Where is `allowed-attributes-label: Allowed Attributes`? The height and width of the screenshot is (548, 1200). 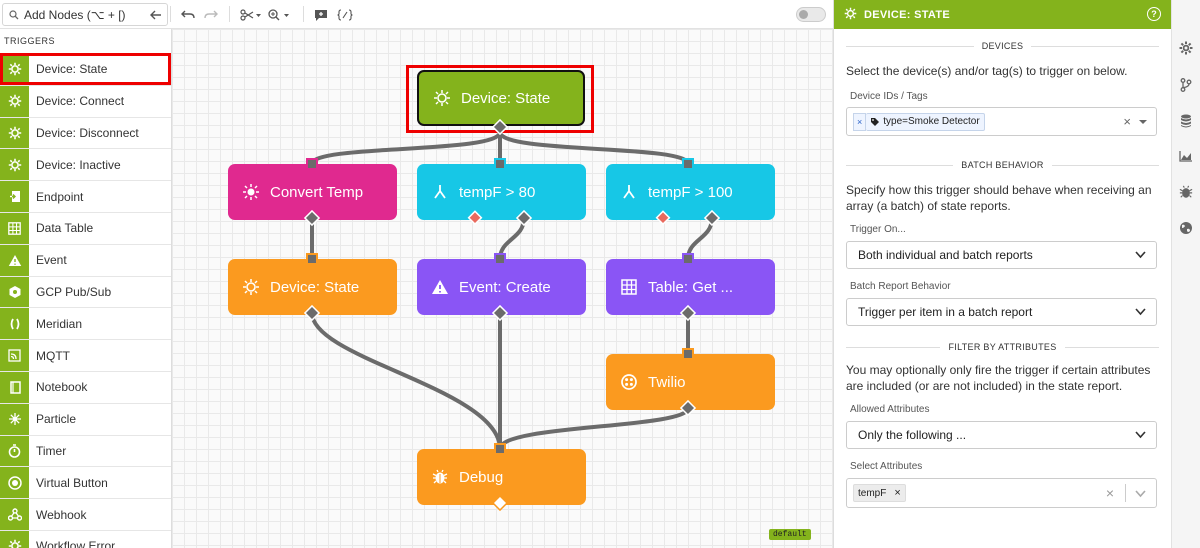 allowed-attributes-label: Allowed Attributes is located at coordinates (890, 409).